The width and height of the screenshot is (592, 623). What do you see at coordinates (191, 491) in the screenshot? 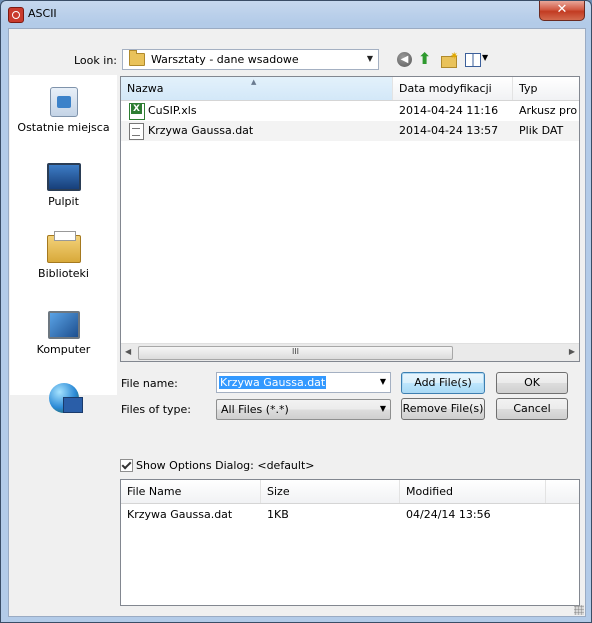
I see `column-header-file-name: File Name` at bounding box center [191, 491].